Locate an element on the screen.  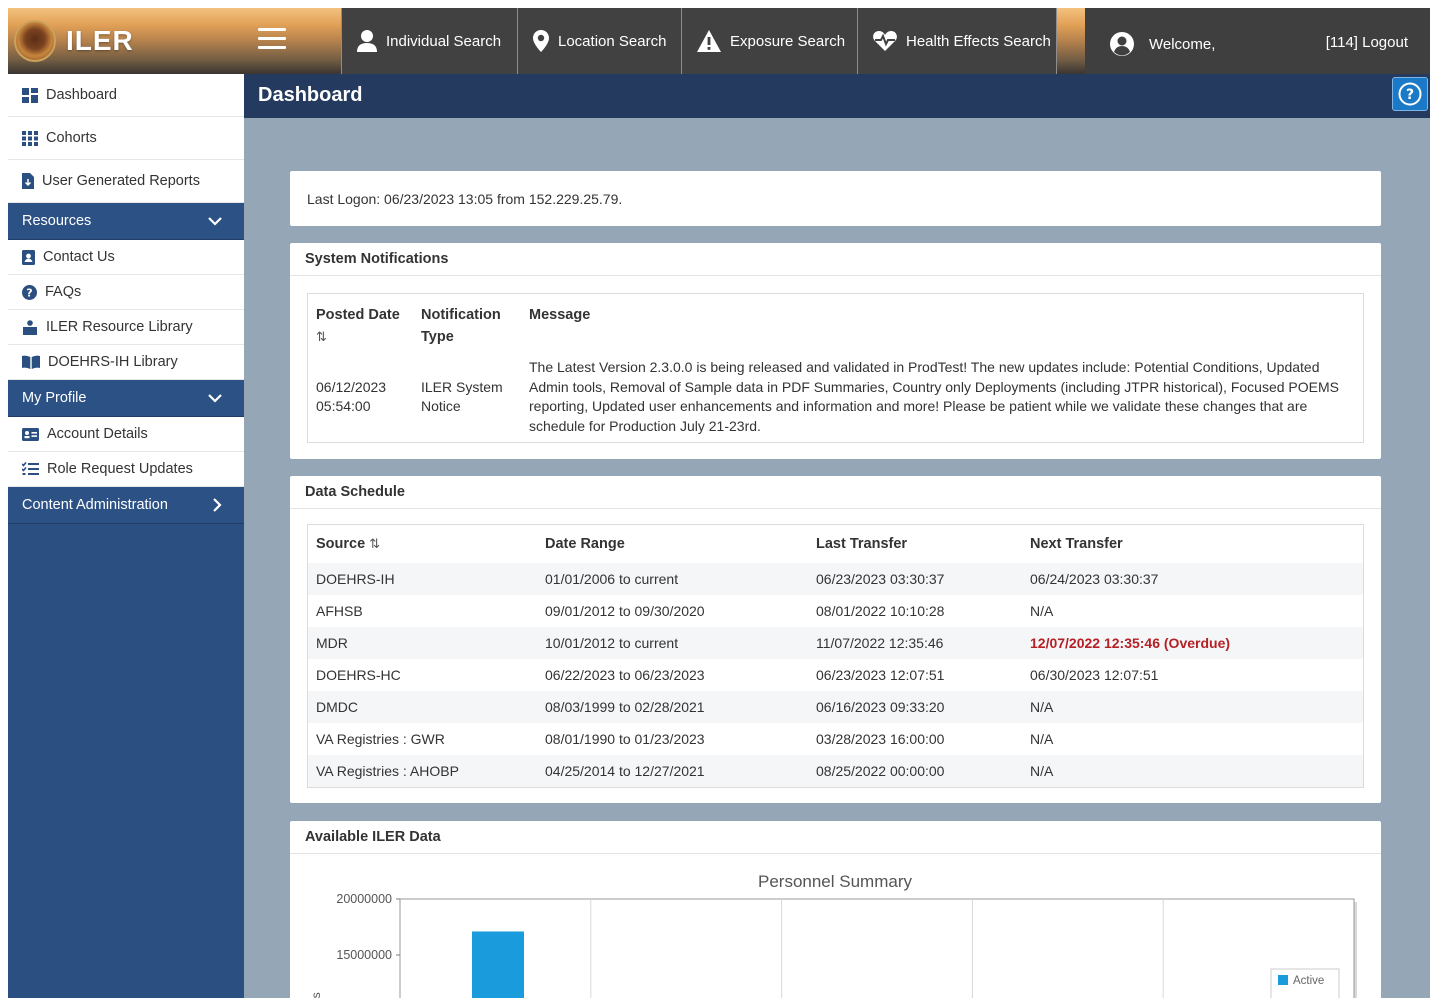
chevron-down-icon is located at coordinates (215, 221).